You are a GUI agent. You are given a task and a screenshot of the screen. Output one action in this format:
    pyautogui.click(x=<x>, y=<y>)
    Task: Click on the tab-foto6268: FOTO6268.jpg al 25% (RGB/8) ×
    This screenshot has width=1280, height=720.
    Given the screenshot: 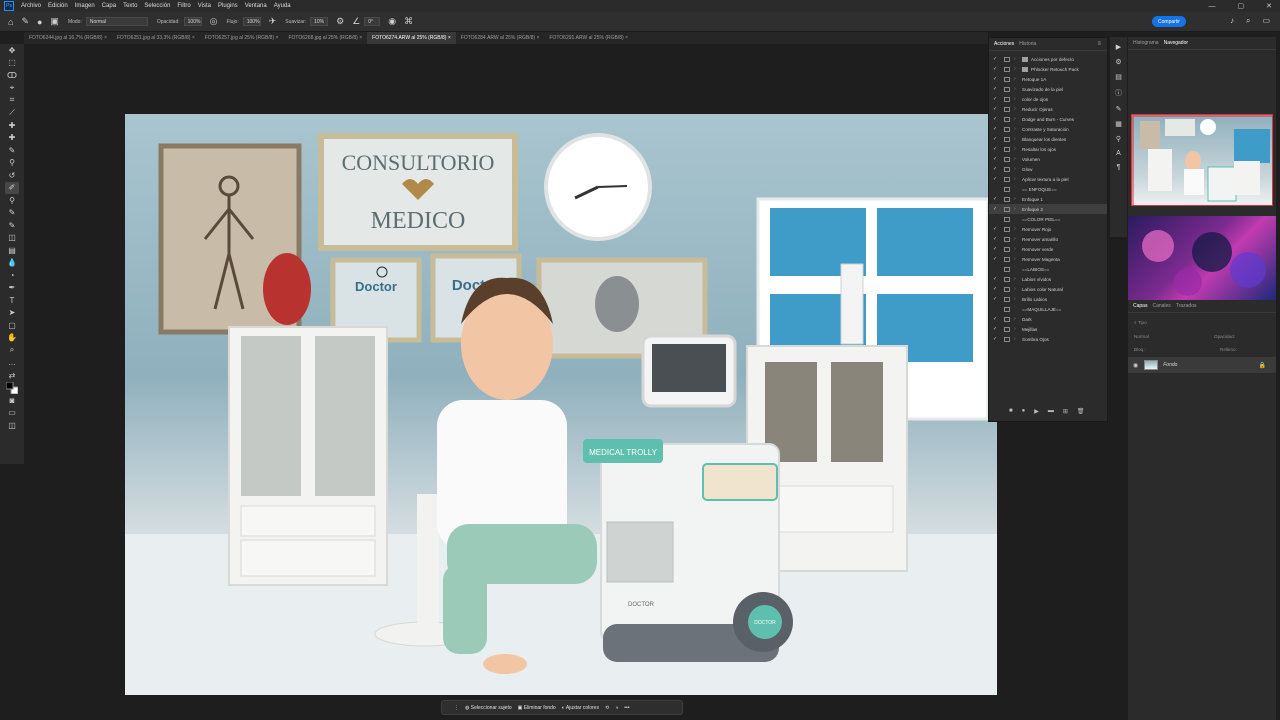 What is the action you would take?
    pyautogui.click(x=325, y=38)
    